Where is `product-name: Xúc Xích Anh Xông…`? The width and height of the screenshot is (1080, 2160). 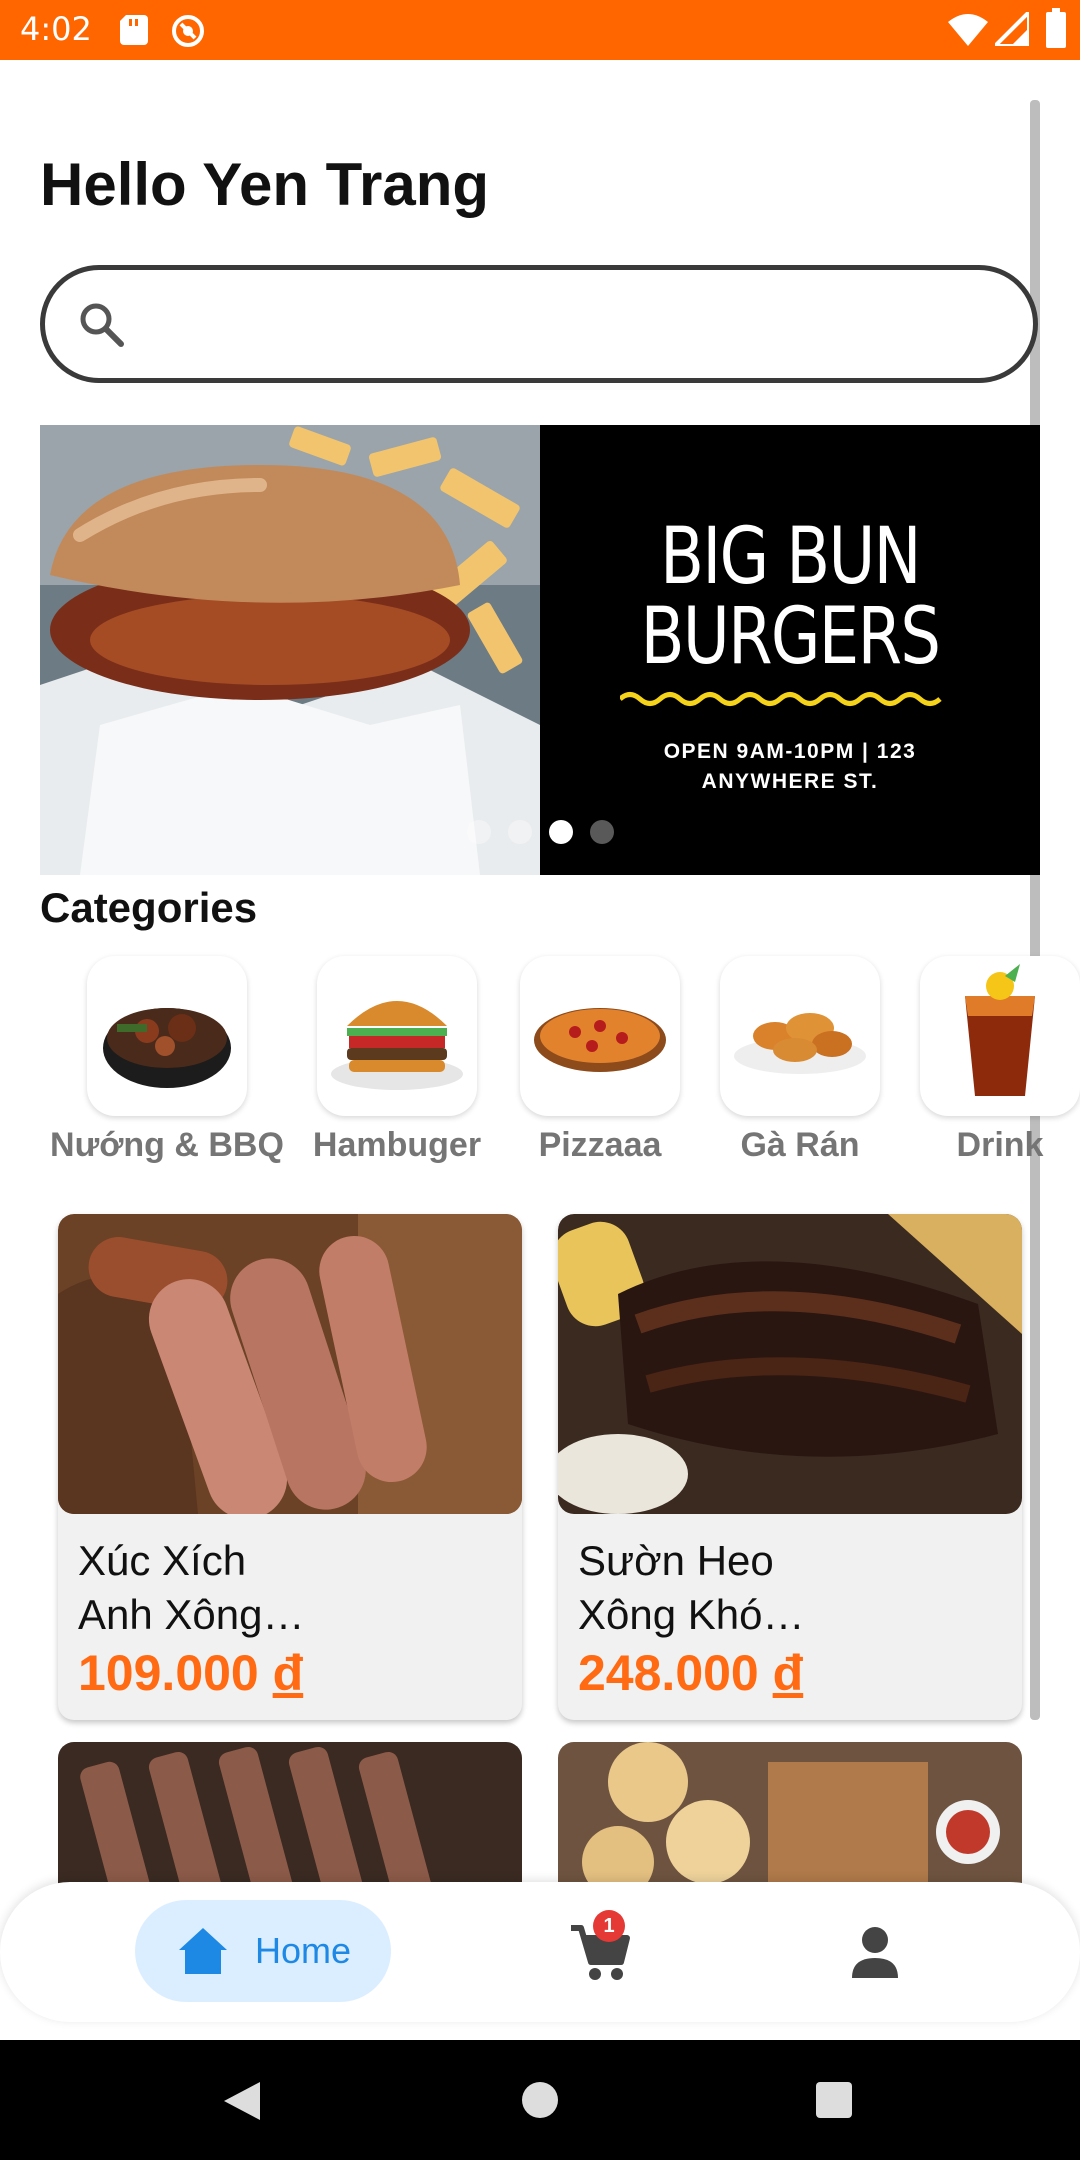
product-name: Xúc Xích Anh Xông… is located at coordinates (191, 1587).